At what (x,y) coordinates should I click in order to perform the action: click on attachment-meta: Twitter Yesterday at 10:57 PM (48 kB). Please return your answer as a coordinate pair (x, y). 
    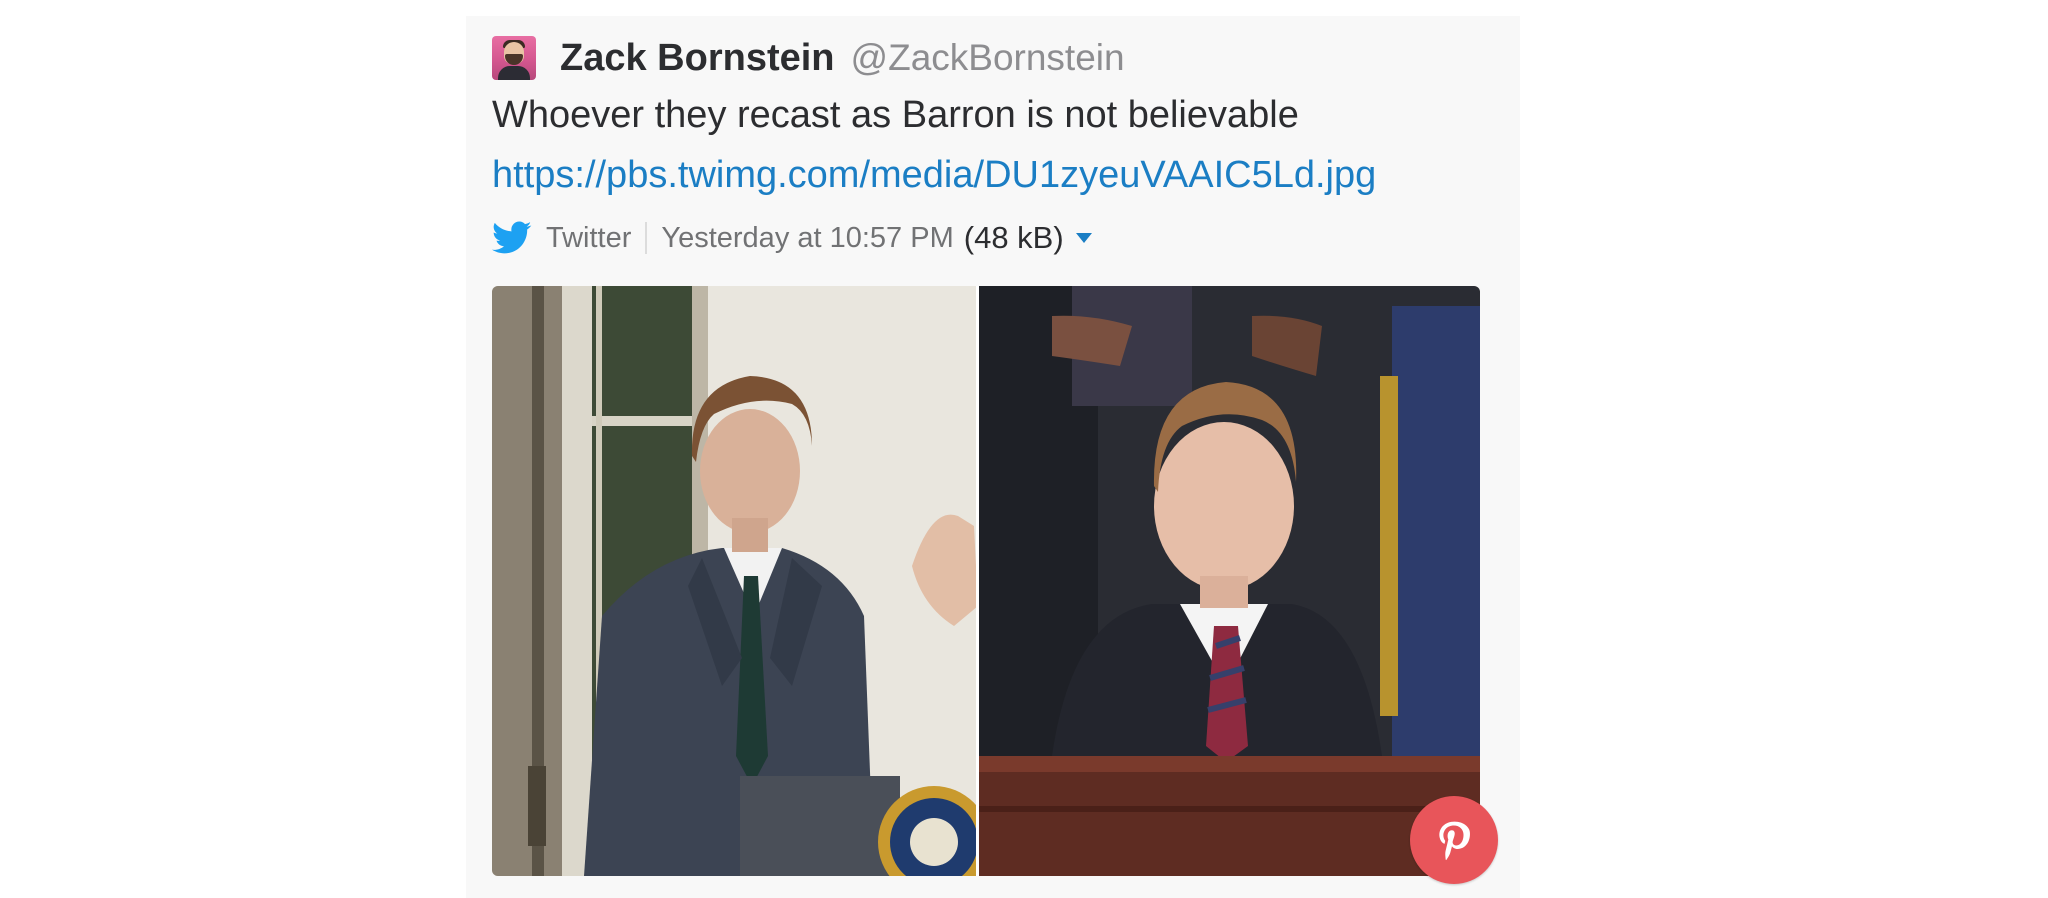
    Looking at the image, I should click on (792, 238).